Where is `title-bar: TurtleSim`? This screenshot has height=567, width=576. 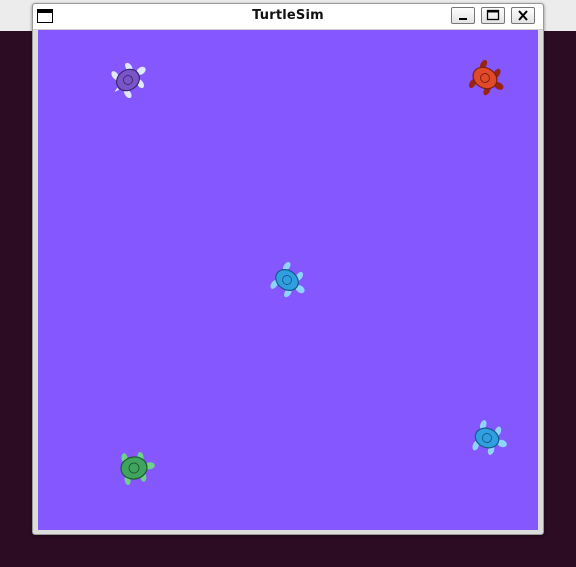
title-bar: TurtleSim is located at coordinates (288, 17).